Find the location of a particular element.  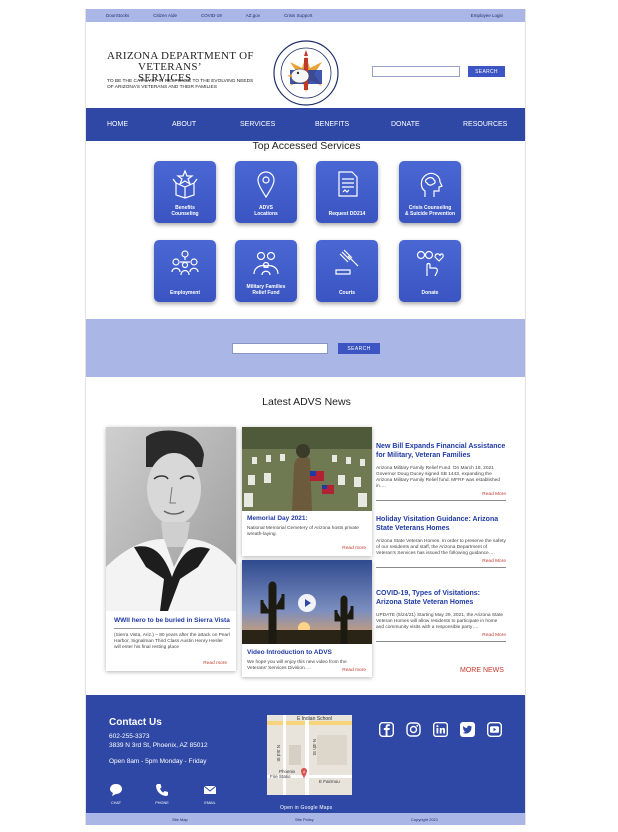

phone-label: PHONE is located at coordinates (162, 803).